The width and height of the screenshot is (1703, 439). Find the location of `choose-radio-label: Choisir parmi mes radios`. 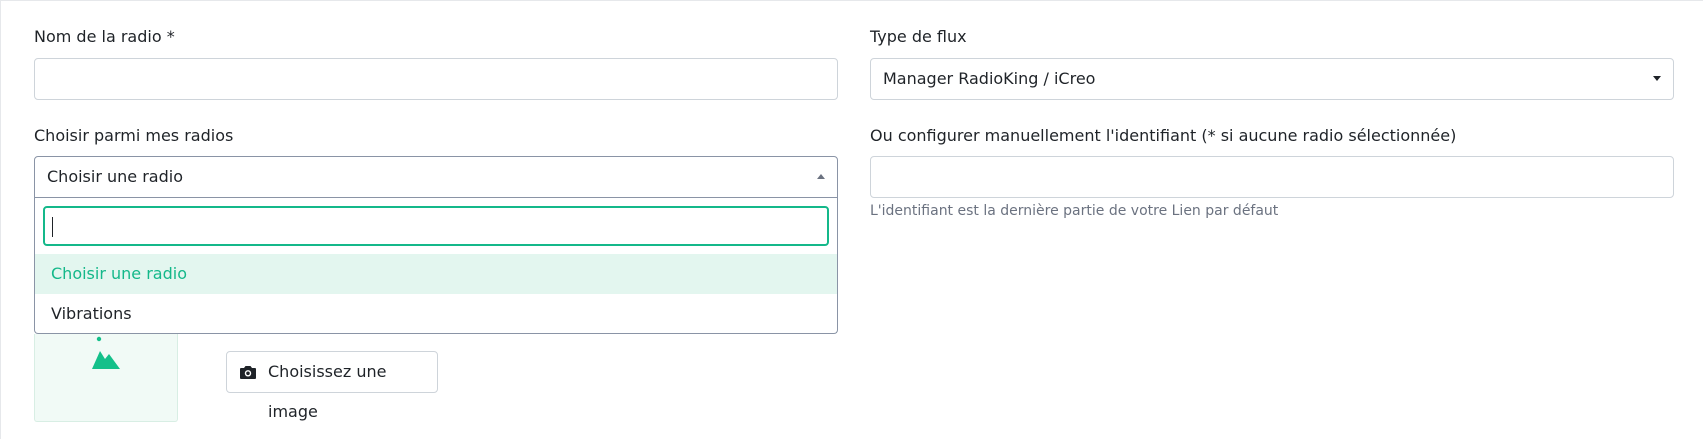

choose-radio-label: Choisir parmi mes radios is located at coordinates (134, 135).